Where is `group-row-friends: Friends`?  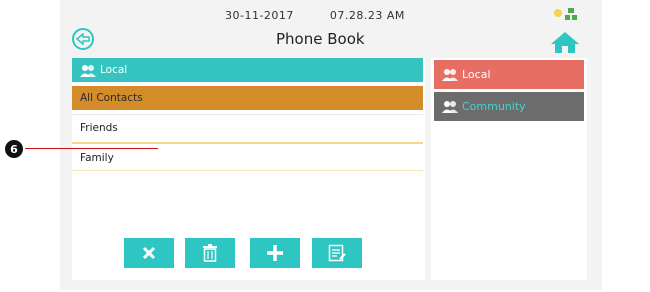 group-row-friends: Friends is located at coordinates (247, 128).